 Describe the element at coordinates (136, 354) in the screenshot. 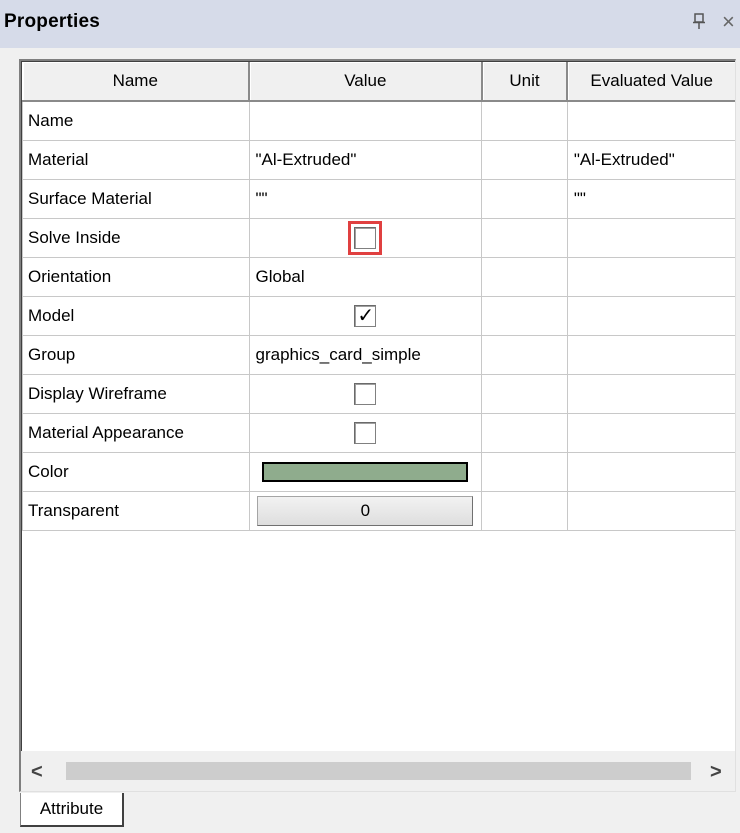

I see `property-name: Group` at that location.